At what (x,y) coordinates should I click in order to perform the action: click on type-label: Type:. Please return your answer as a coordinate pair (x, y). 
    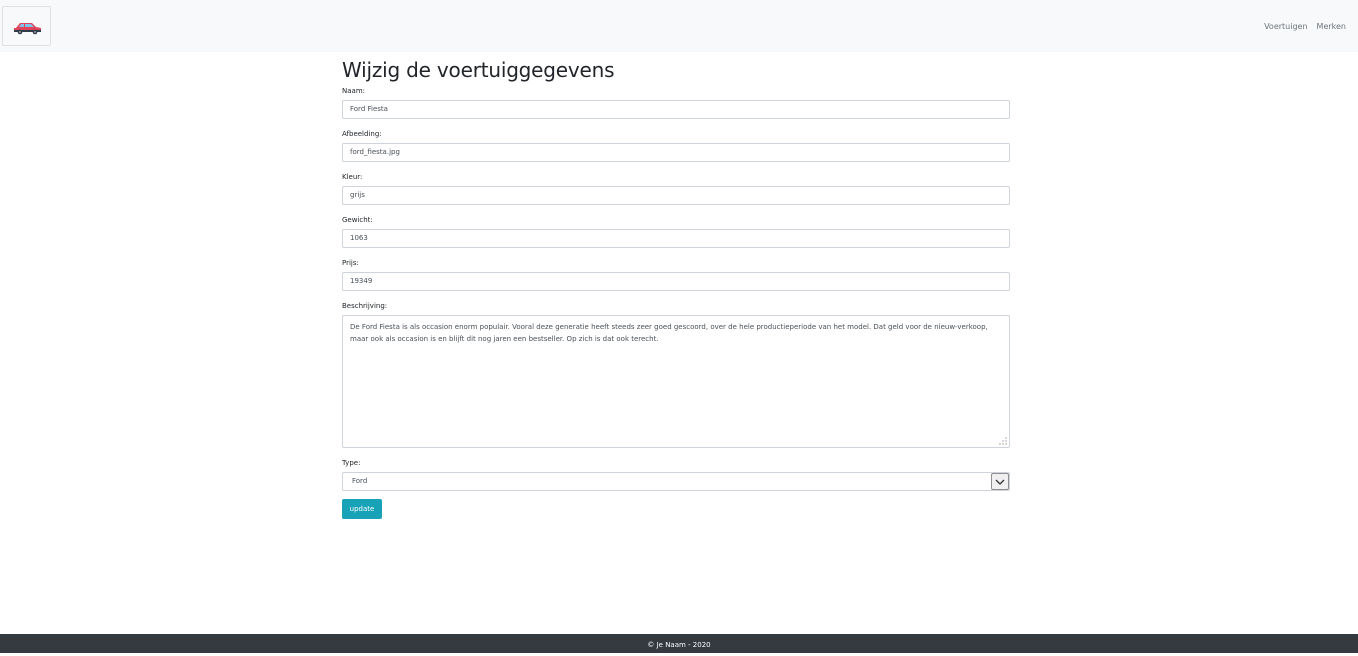
    Looking at the image, I should click on (351, 463).